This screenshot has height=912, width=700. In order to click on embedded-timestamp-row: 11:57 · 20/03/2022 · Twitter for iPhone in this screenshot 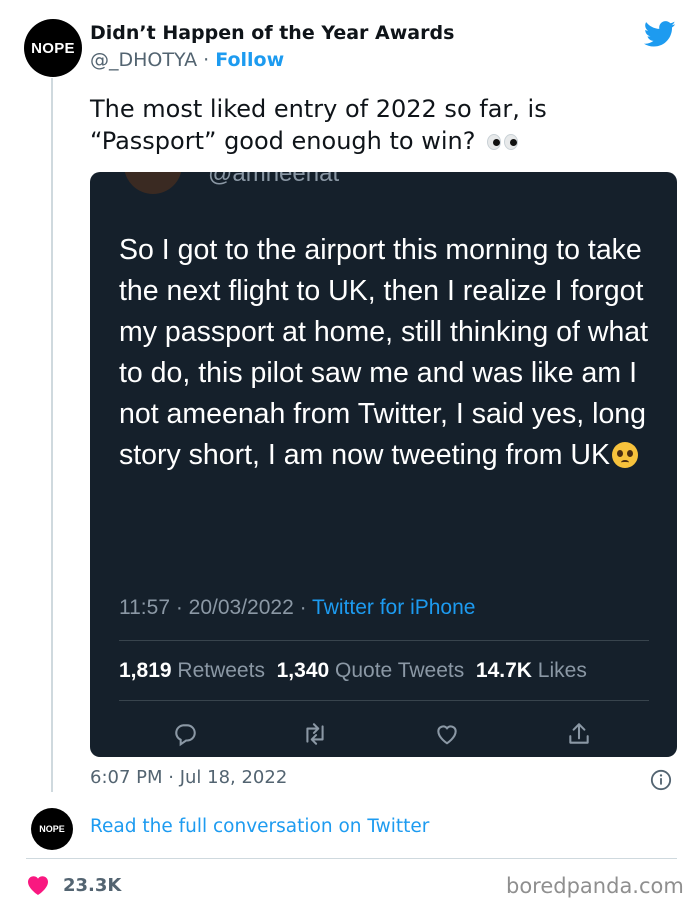, I will do `click(297, 608)`.